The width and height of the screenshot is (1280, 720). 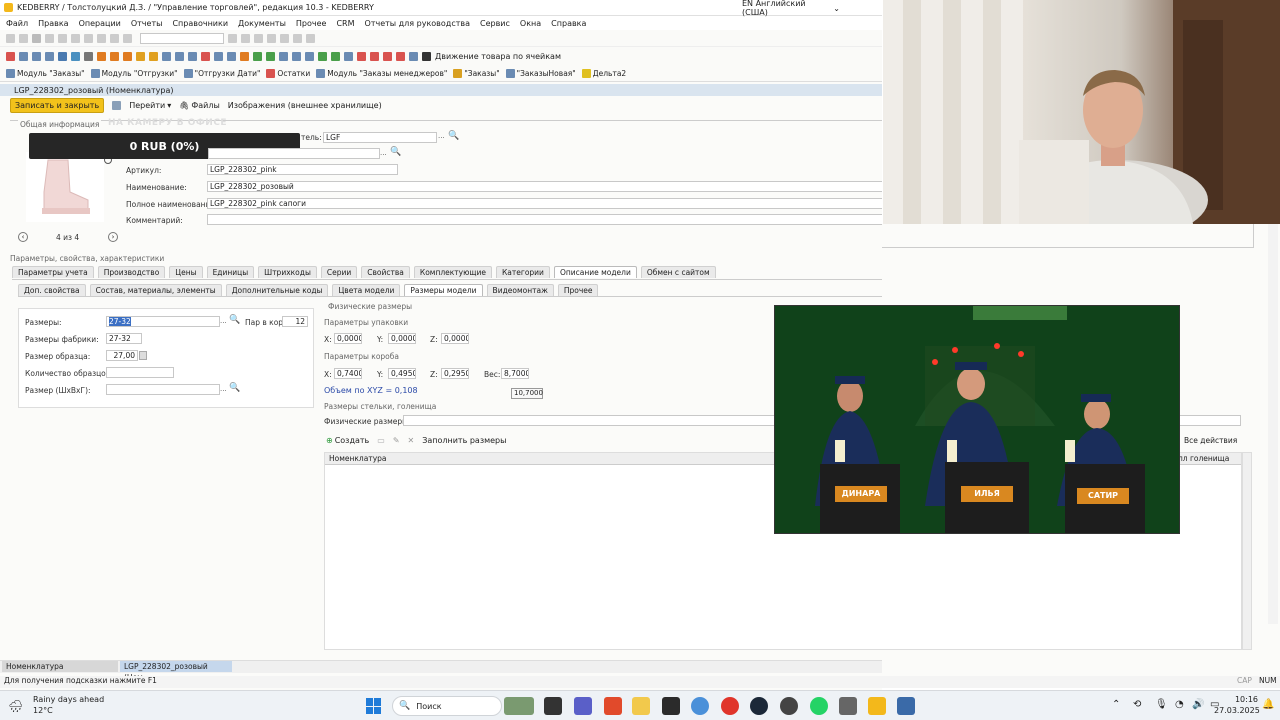 I want to click on column-nomenclature: Номенклатура, so click(x=358, y=458).